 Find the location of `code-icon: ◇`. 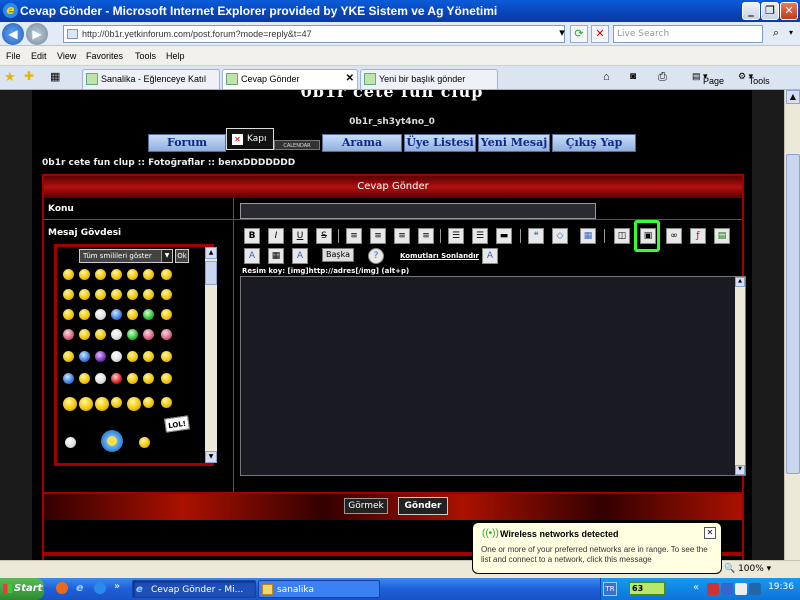

code-icon: ◇ is located at coordinates (560, 236).